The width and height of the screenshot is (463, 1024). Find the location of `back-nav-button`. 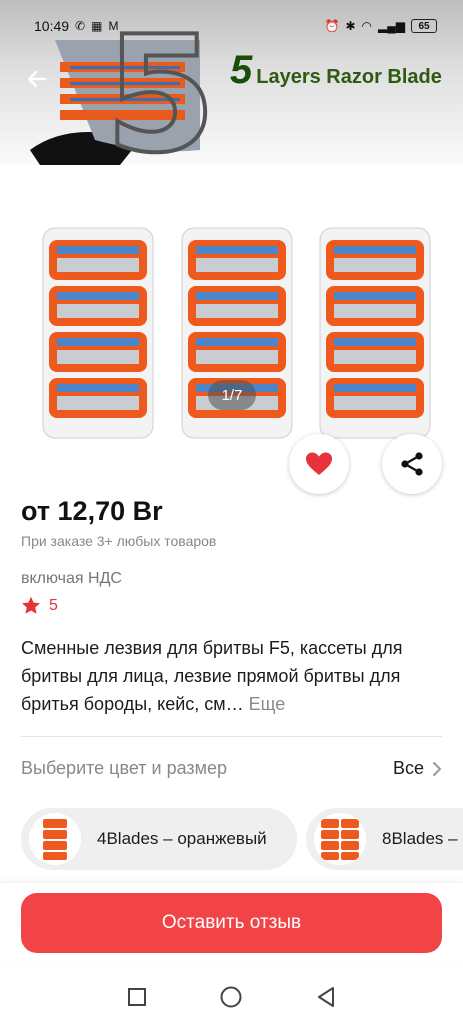

back-nav-button is located at coordinates (326, 997).